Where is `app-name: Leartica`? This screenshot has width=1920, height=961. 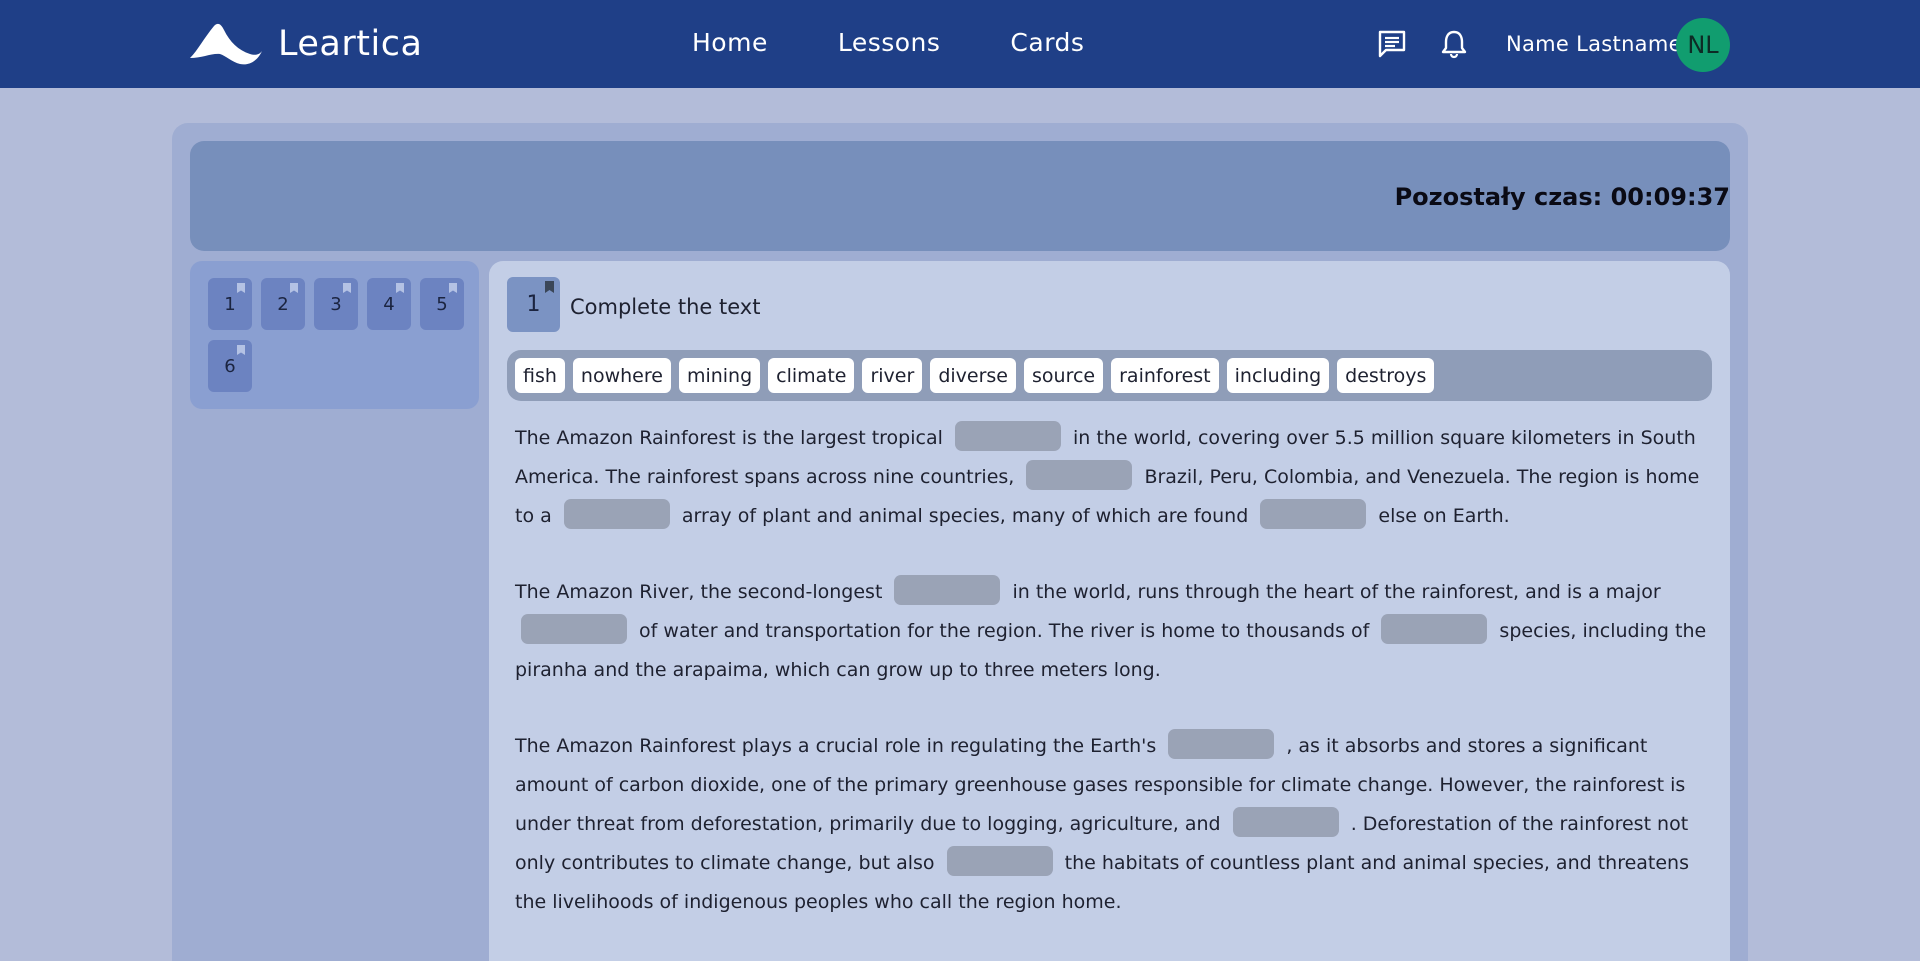 app-name: Leartica is located at coordinates (350, 44).